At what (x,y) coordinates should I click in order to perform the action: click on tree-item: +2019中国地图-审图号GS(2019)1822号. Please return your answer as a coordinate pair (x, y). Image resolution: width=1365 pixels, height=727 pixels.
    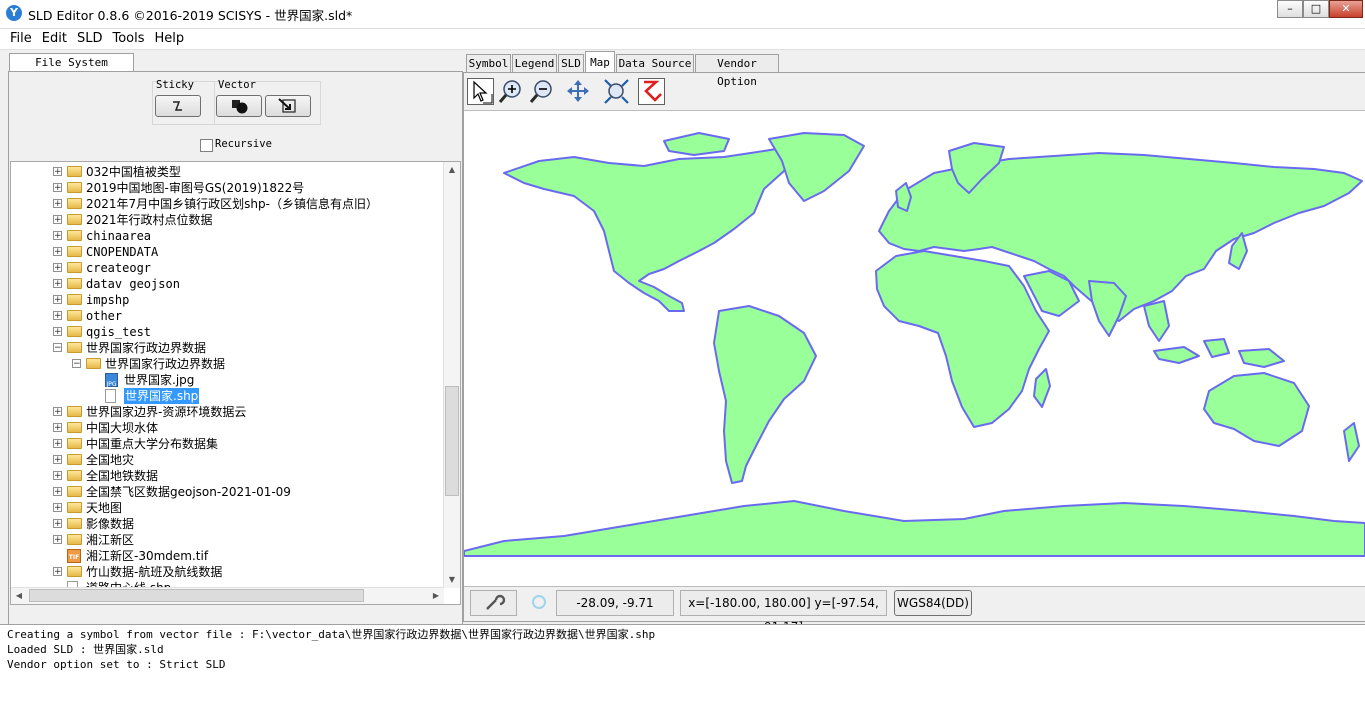
    Looking at the image, I should click on (235, 188).